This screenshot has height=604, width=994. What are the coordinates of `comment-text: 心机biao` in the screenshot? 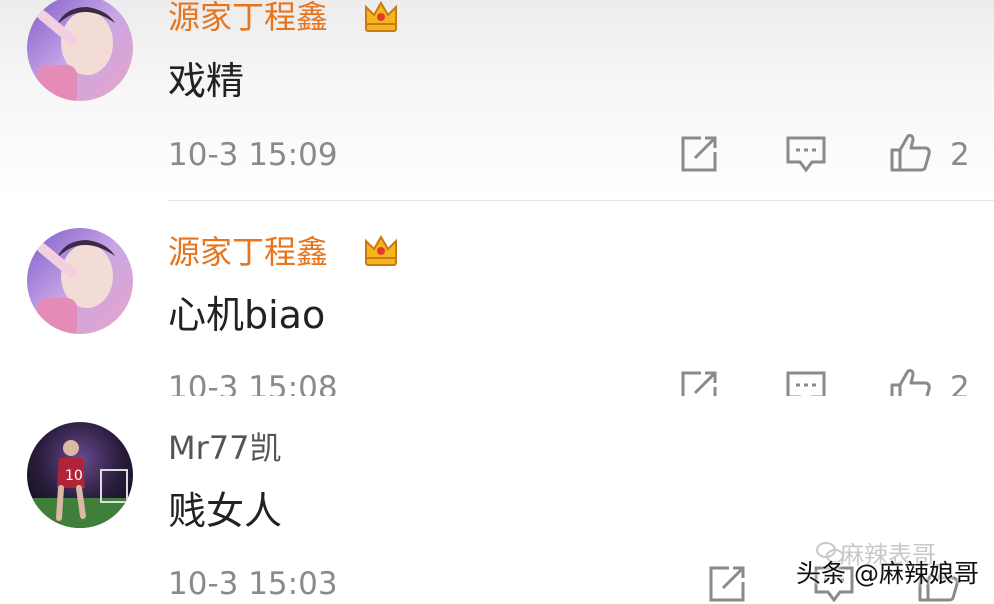 It's located at (247, 315).